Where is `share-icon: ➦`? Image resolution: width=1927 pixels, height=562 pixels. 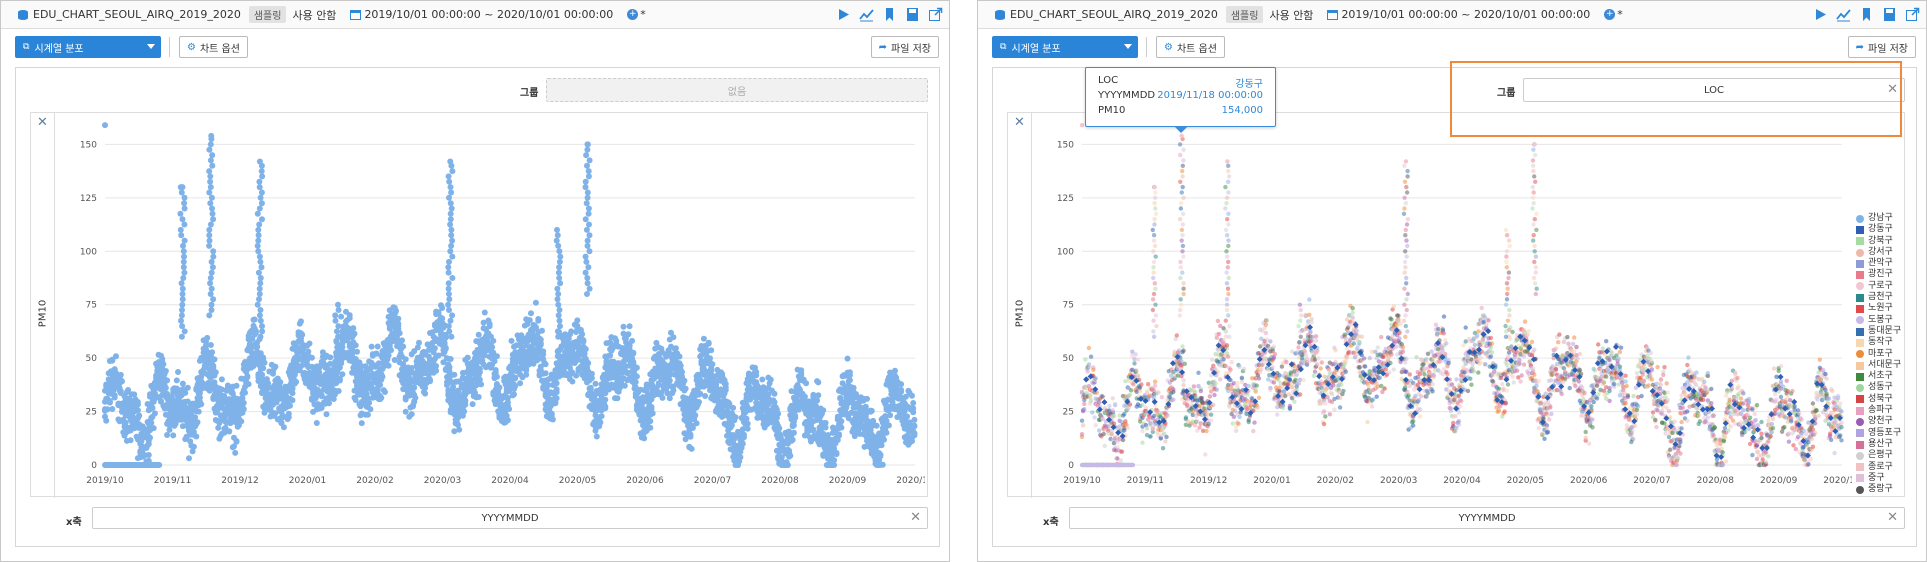 share-icon: ➦ is located at coordinates (883, 47).